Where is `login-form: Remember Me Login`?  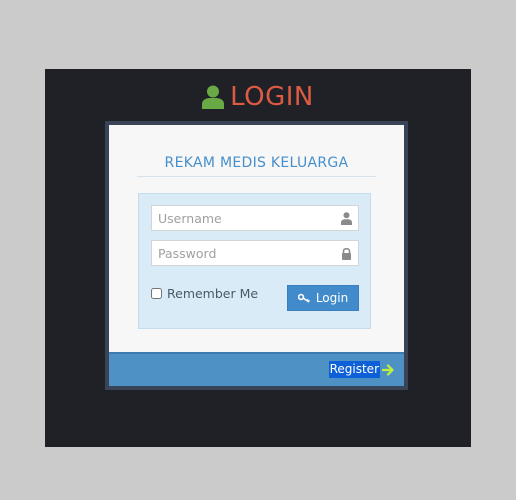
login-form: Remember Me Login is located at coordinates (254, 261).